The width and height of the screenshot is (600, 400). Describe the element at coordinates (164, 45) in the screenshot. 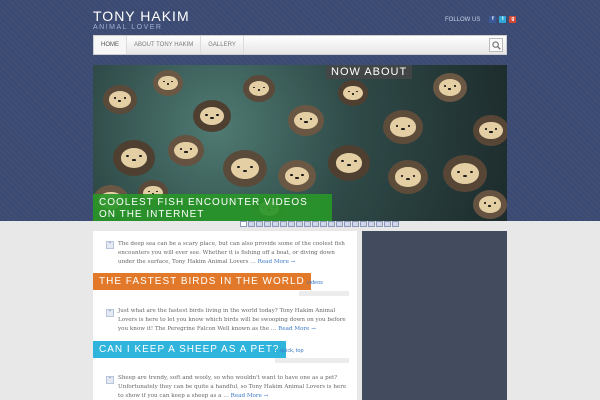

I see `nav-item-about: ABOUT TONY HAKIM` at that location.